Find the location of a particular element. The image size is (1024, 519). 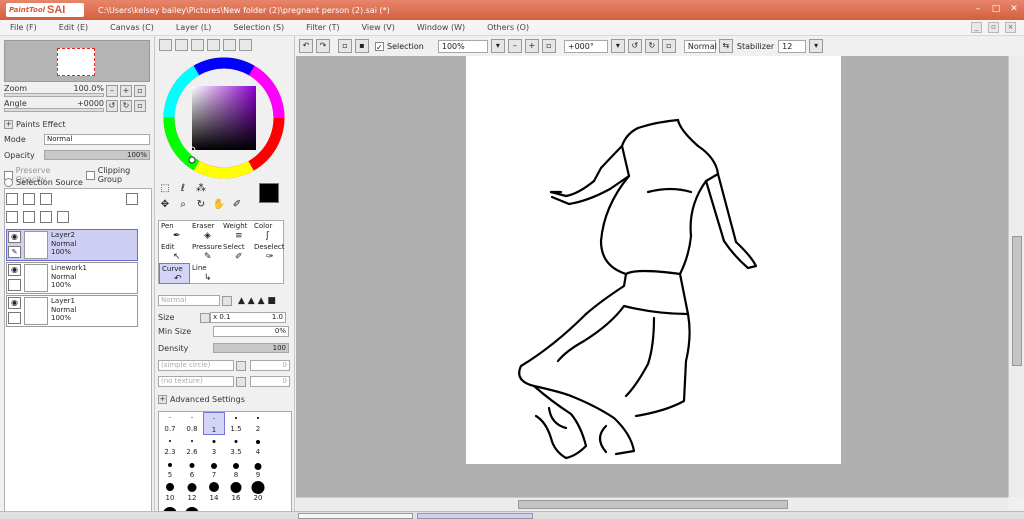

rgb-slider-tab is located at coordinates (181, 45).